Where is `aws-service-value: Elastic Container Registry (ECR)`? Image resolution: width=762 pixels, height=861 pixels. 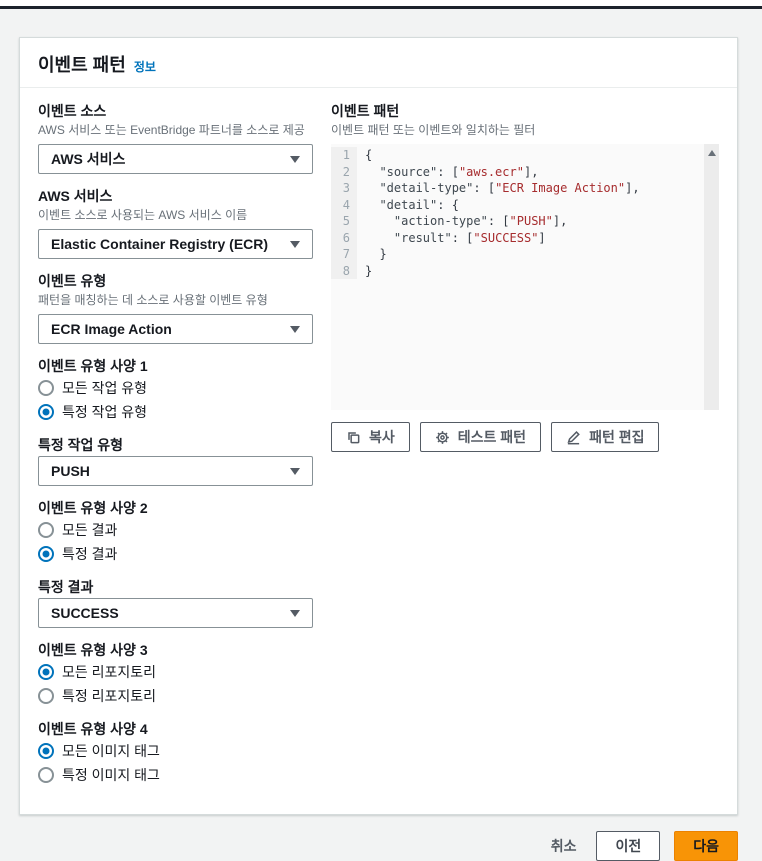 aws-service-value: Elastic Container Registry (ECR) is located at coordinates (160, 244).